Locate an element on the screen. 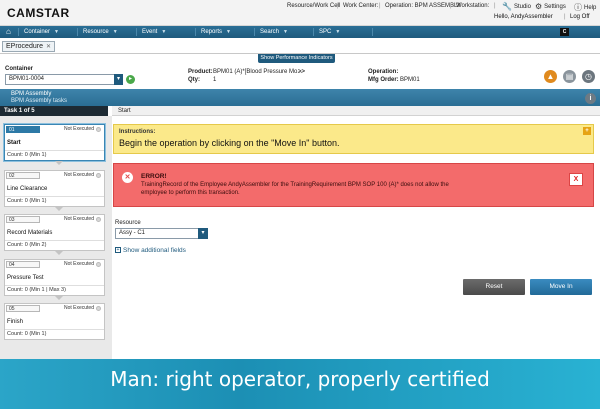  caption-banner: Man: right operator, properly certified is located at coordinates (300, 384).